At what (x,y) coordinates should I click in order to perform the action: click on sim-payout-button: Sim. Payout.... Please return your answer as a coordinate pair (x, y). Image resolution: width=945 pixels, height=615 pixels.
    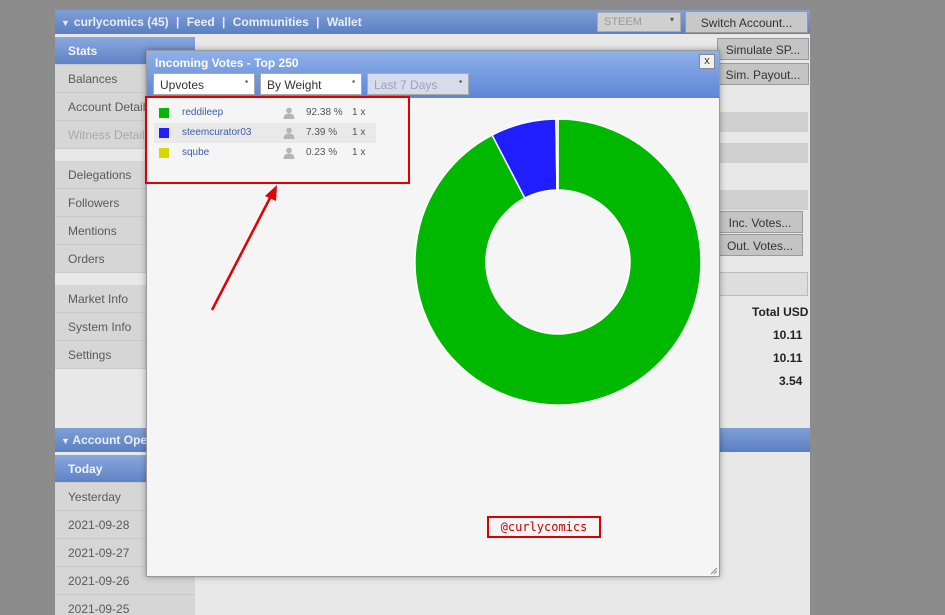
    Looking at the image, I should click on (763, 74).